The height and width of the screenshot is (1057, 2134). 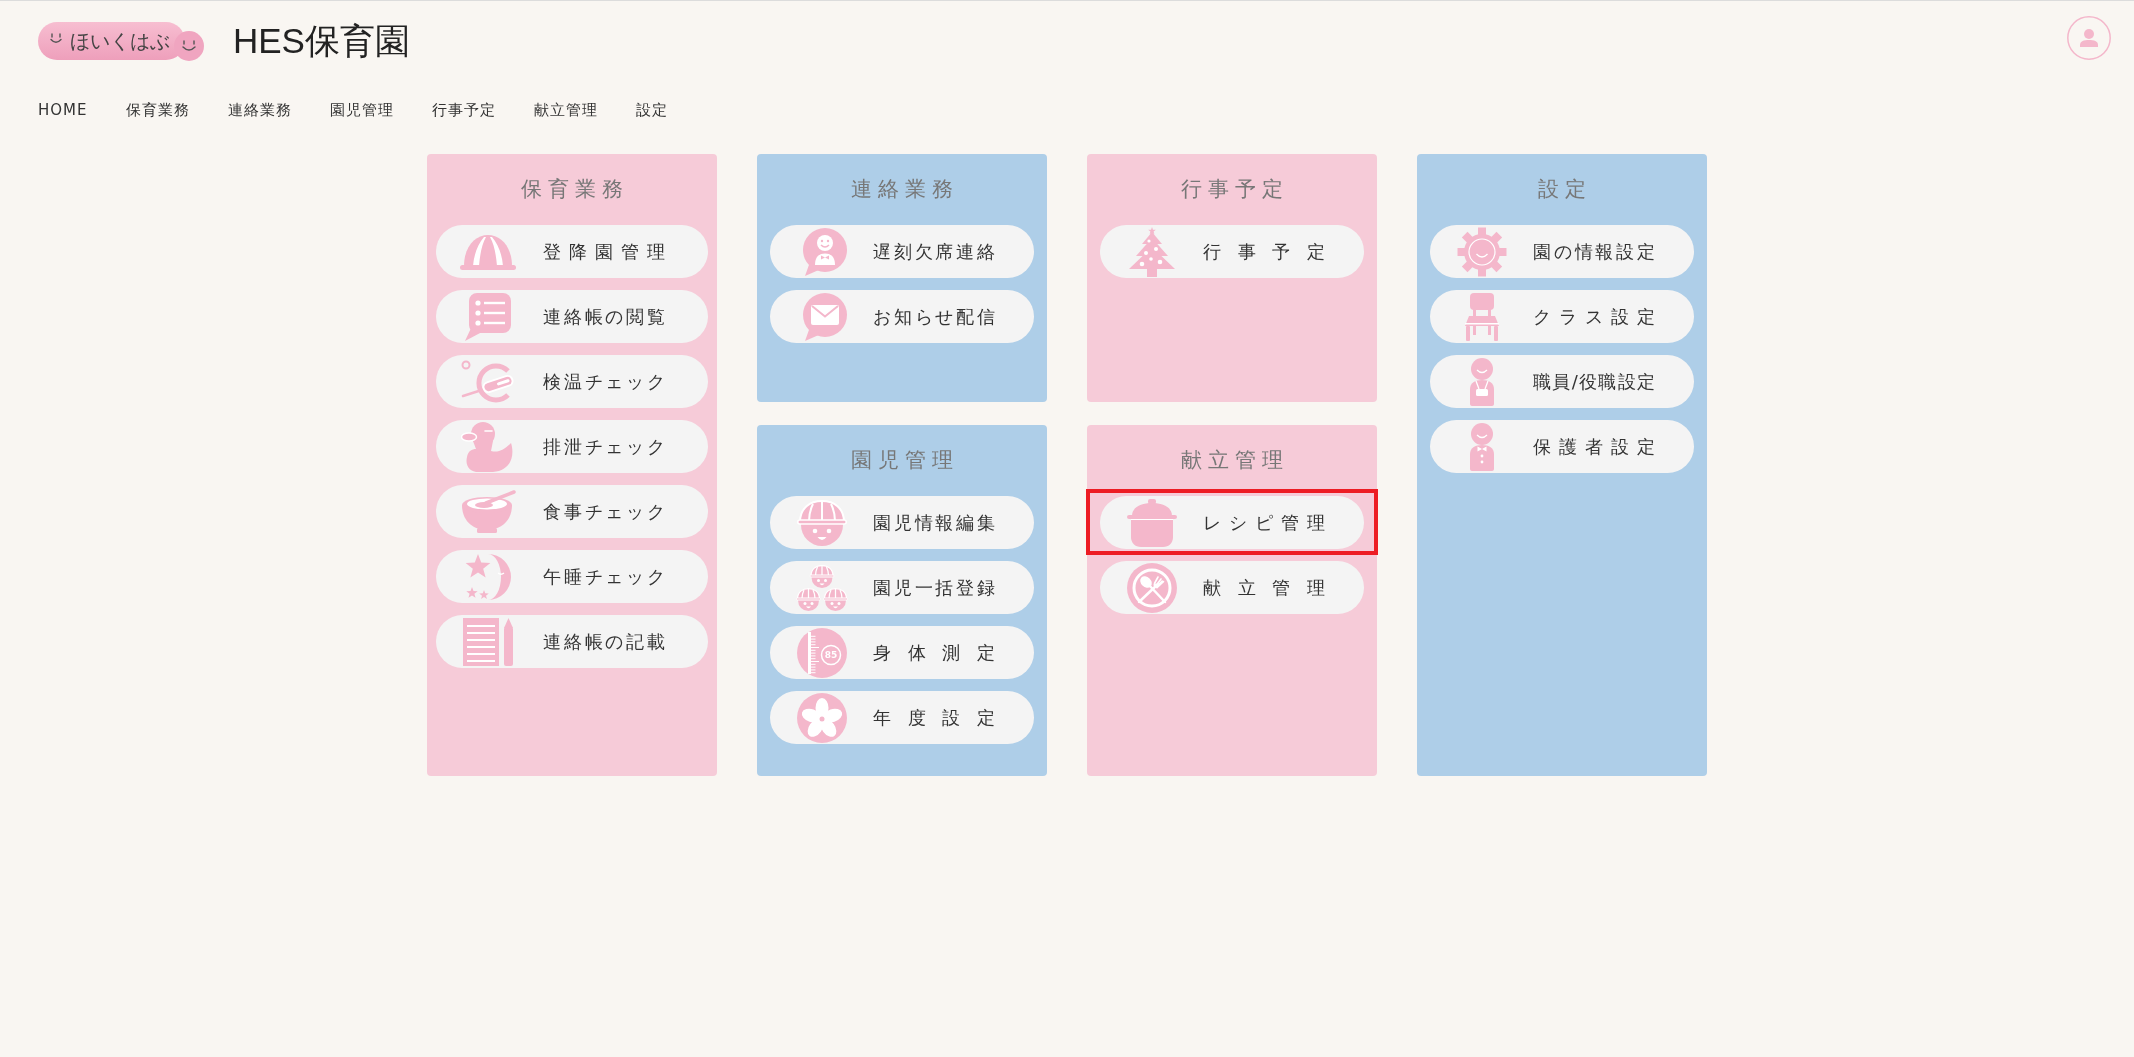 I want to click on thermometer-icon, so click(x=488, y=381).